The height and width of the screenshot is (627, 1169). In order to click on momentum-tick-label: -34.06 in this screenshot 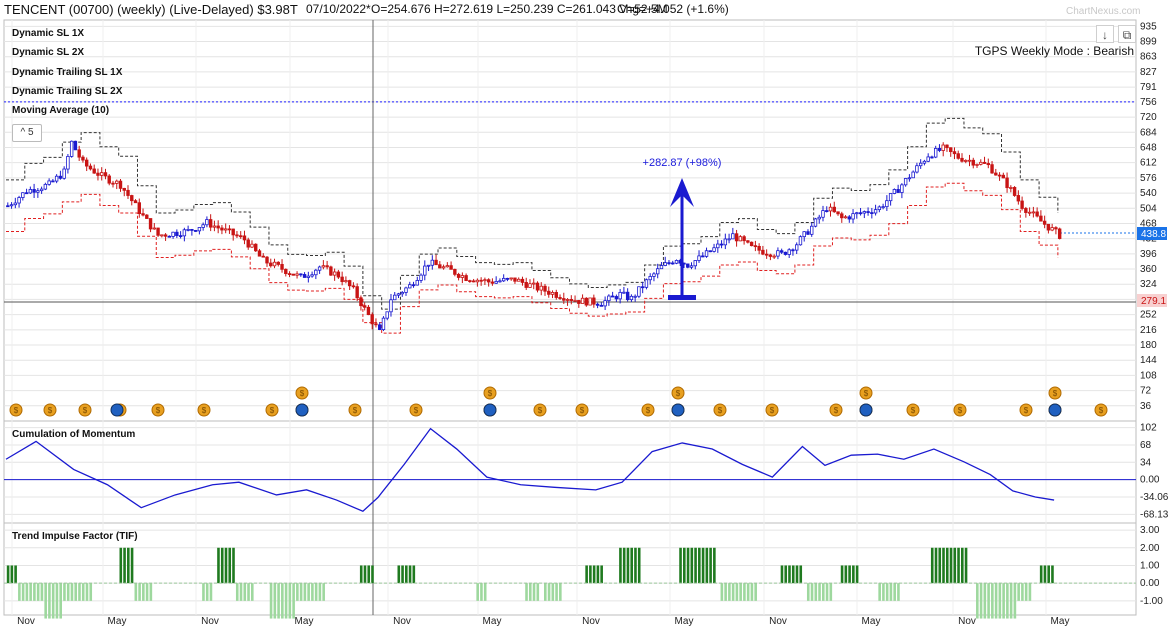, I will do `click(1154, 497)`.